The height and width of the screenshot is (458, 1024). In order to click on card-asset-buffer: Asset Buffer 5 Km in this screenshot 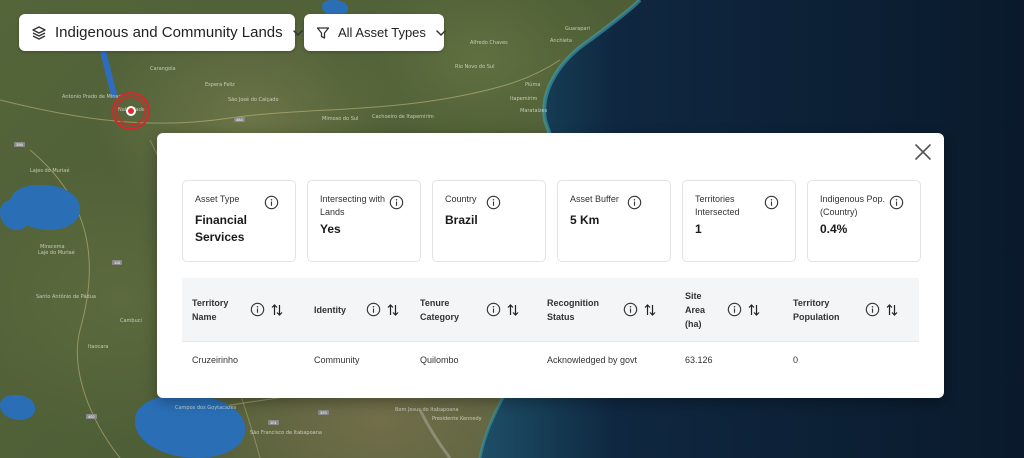, I will do `click(614, 221)`.